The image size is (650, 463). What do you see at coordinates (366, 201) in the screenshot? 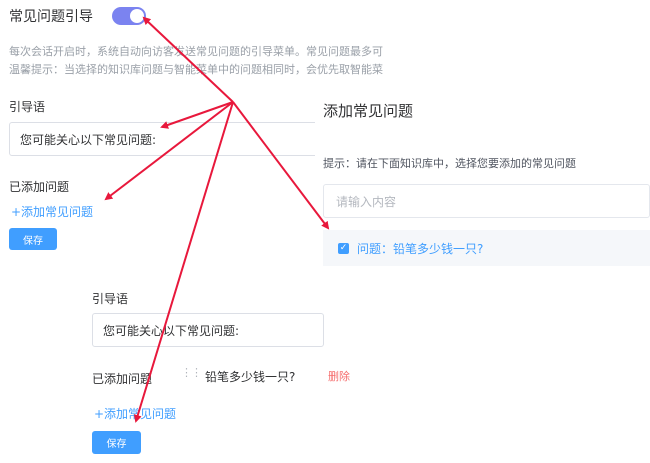
I see `search-placeholder: 请输入内容` at bounding box center [366, 201].